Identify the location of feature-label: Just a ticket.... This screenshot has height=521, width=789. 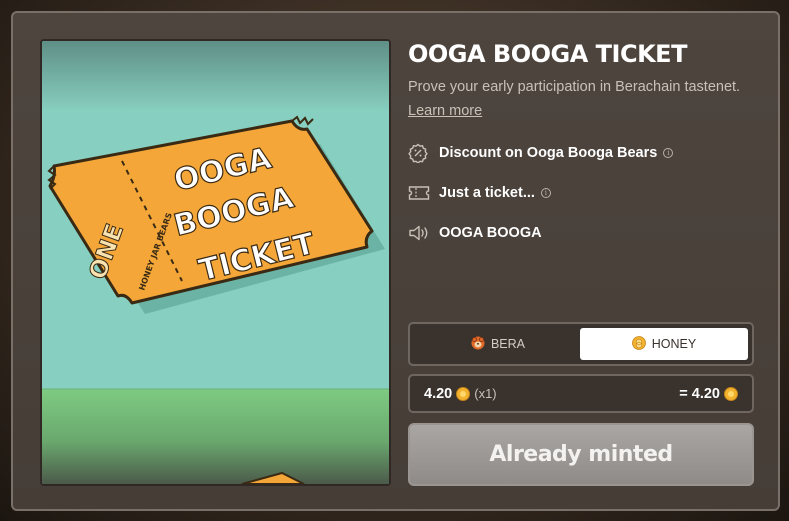
(487, 193).